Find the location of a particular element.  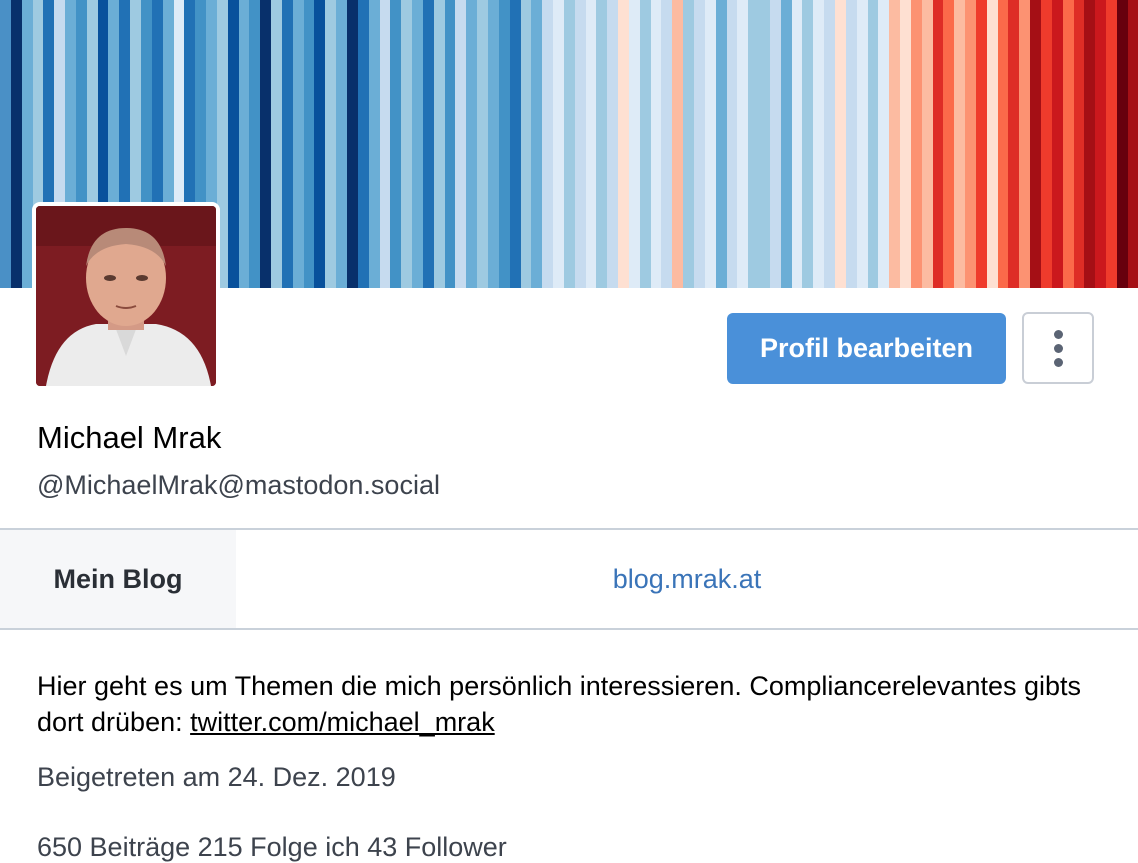

kebab-menu-icon is located at coordinates (1058, 334).